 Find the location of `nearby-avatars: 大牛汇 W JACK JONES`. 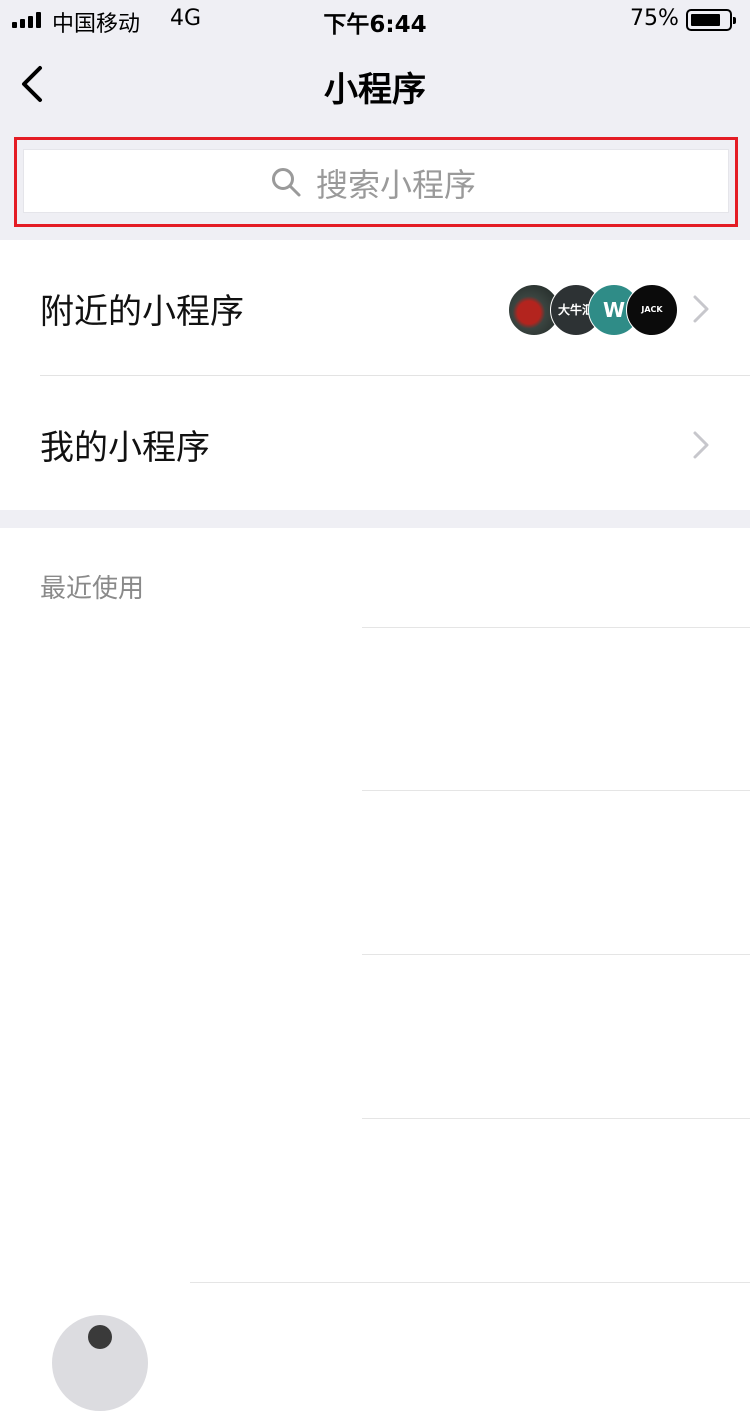

nearby-avatars: 大牛汇 W JACK JONES is located at coordinates (593, 310).